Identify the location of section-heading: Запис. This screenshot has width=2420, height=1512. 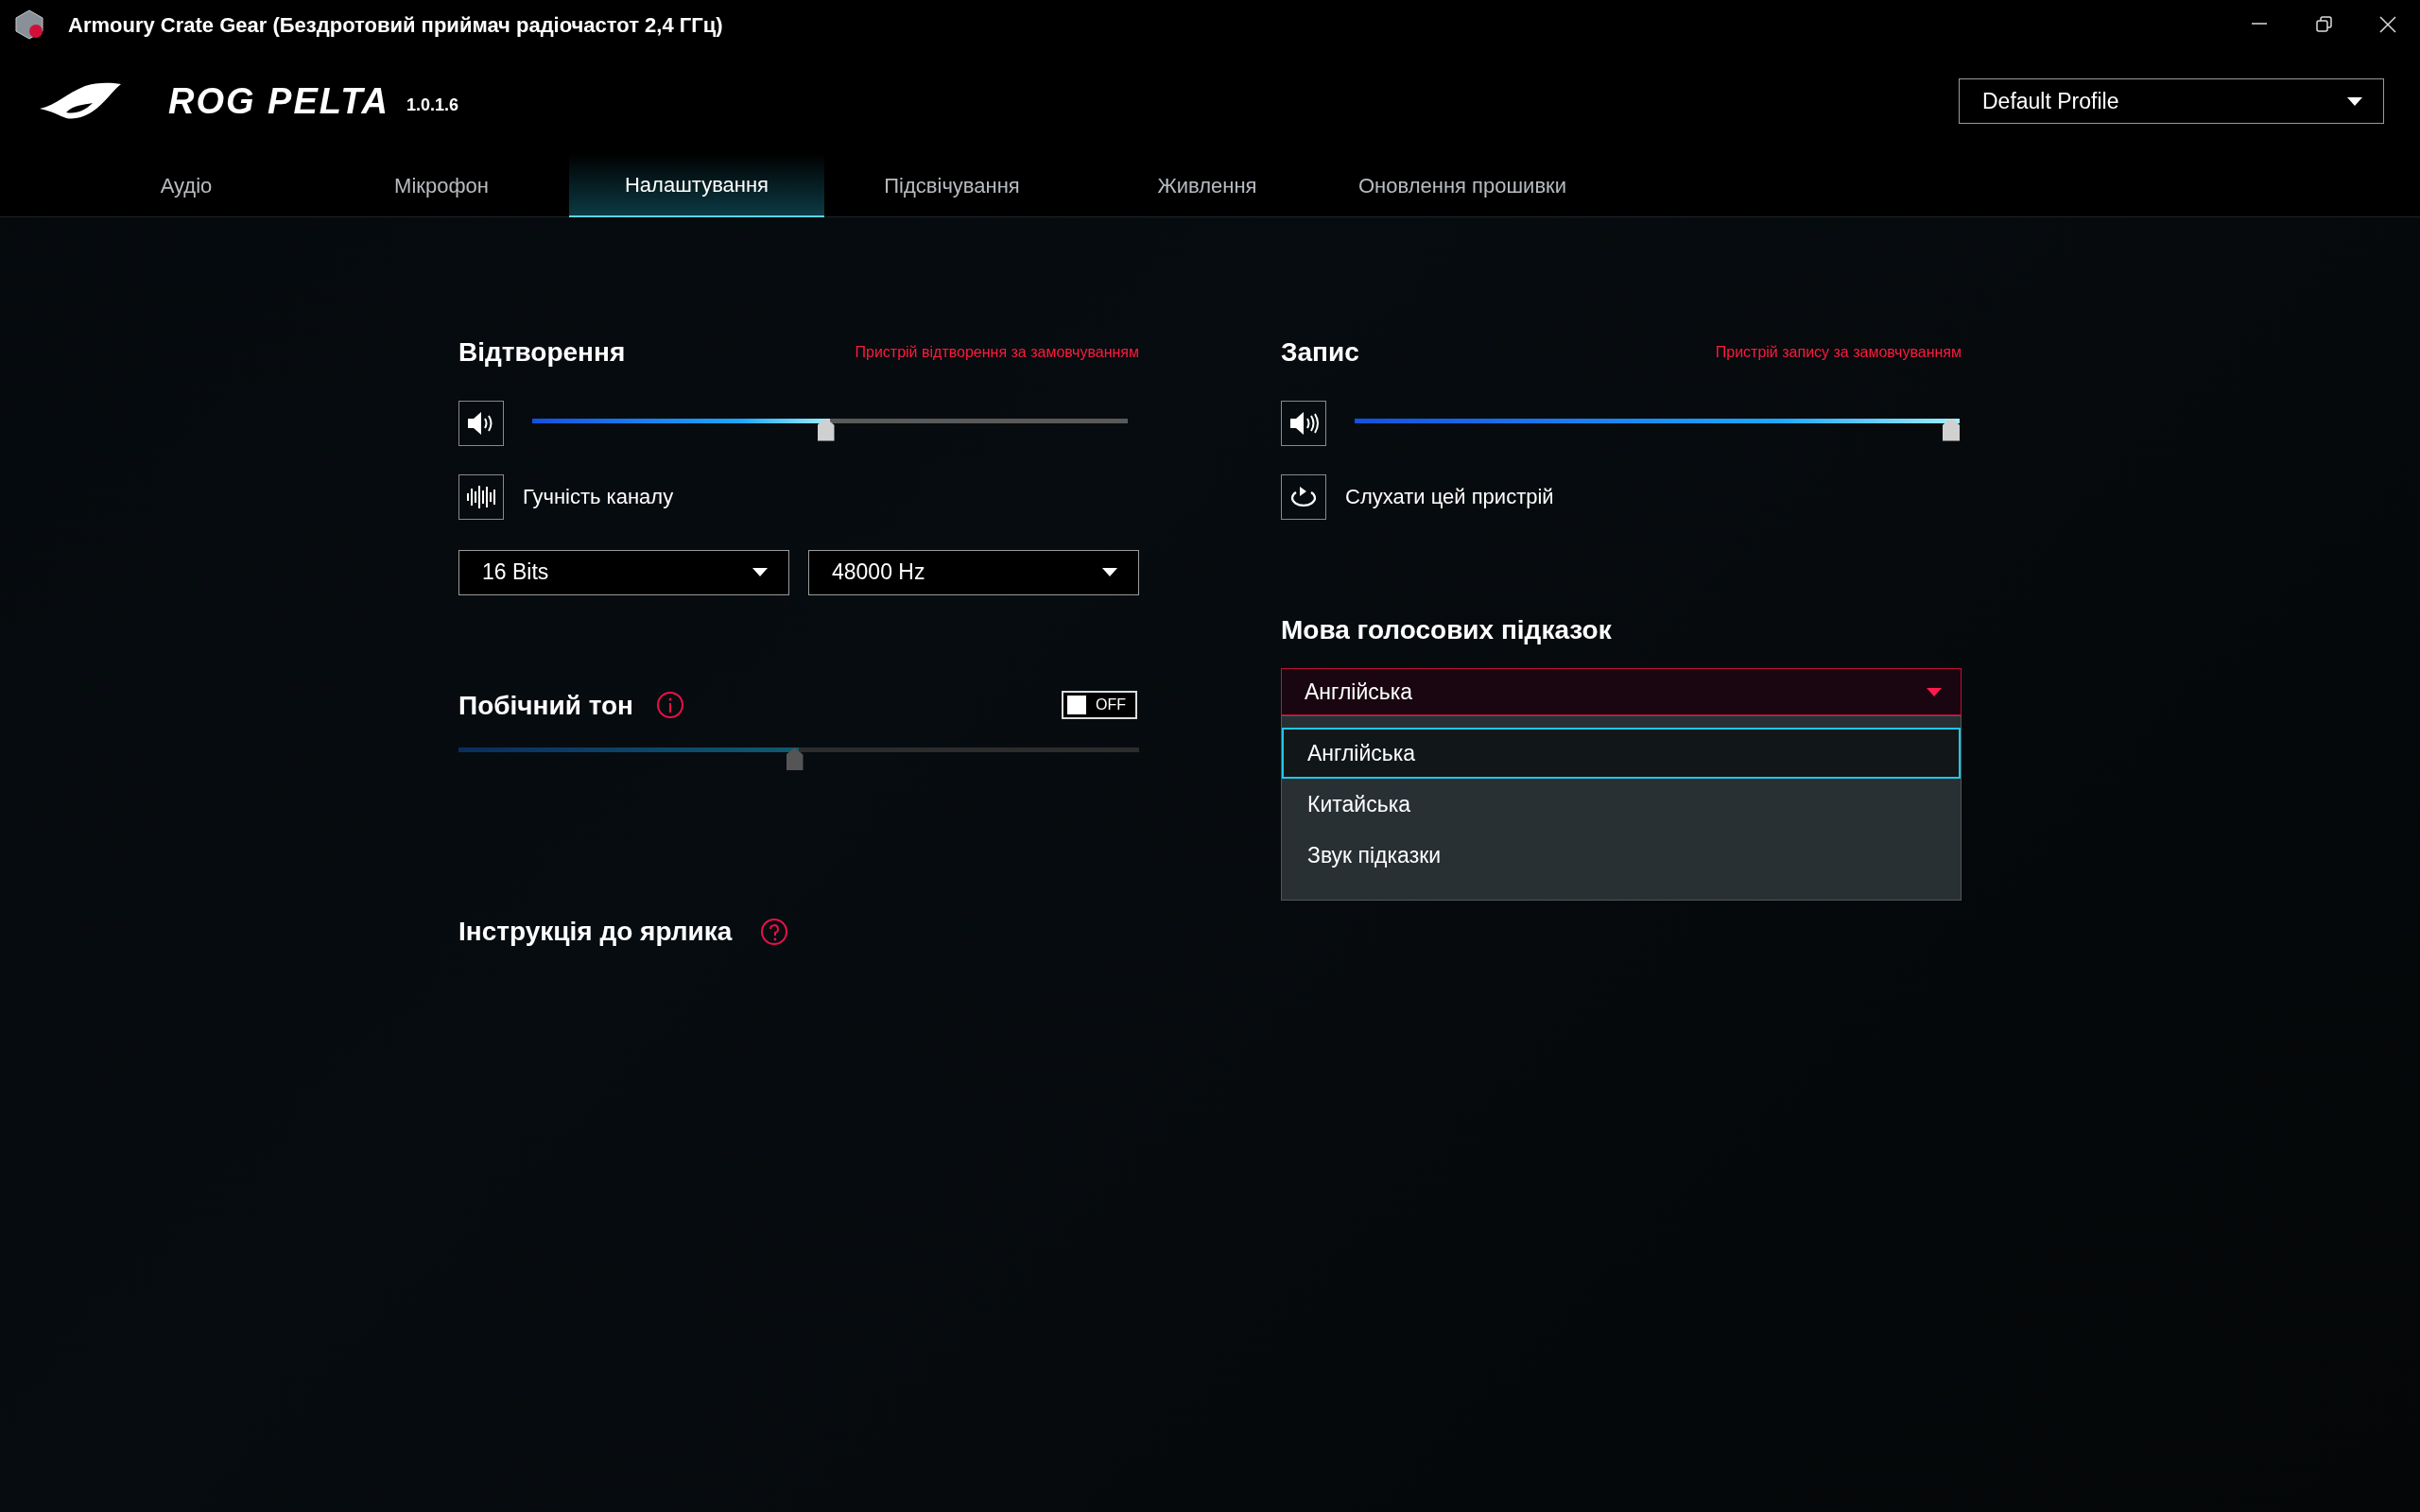
(1320, 352).